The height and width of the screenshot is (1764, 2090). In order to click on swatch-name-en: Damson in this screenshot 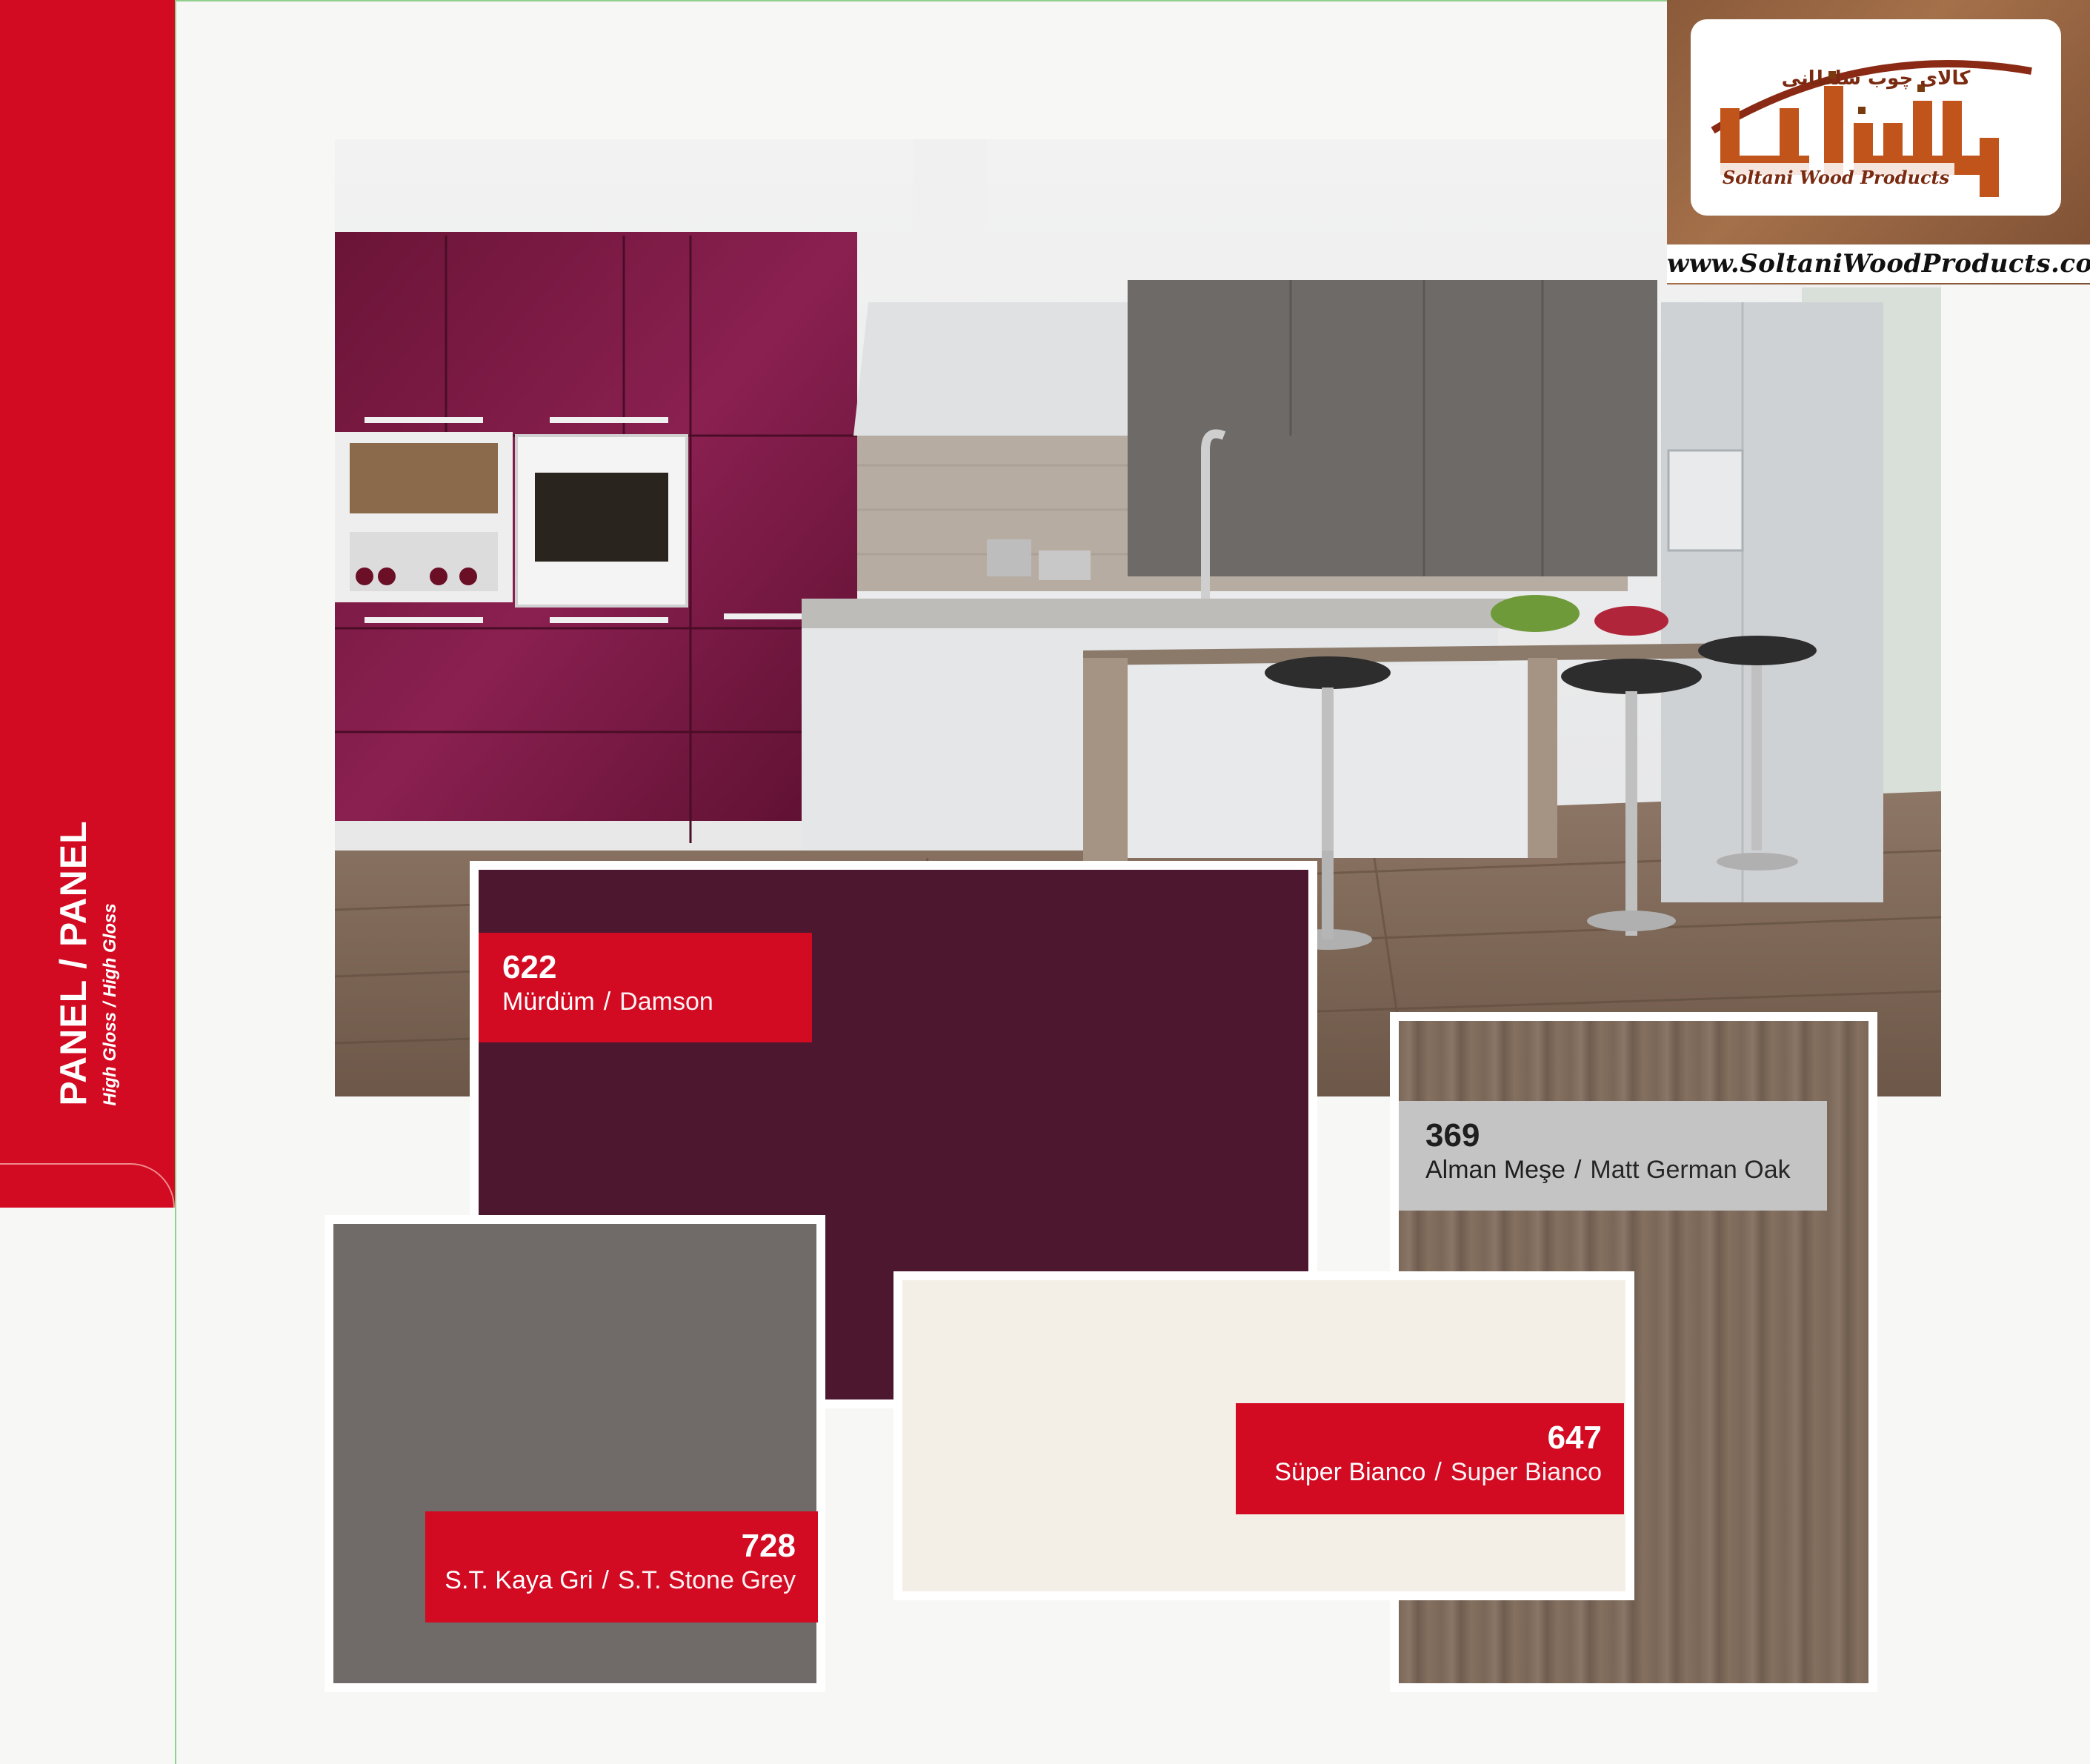, I will do `click(666, 1002)`.